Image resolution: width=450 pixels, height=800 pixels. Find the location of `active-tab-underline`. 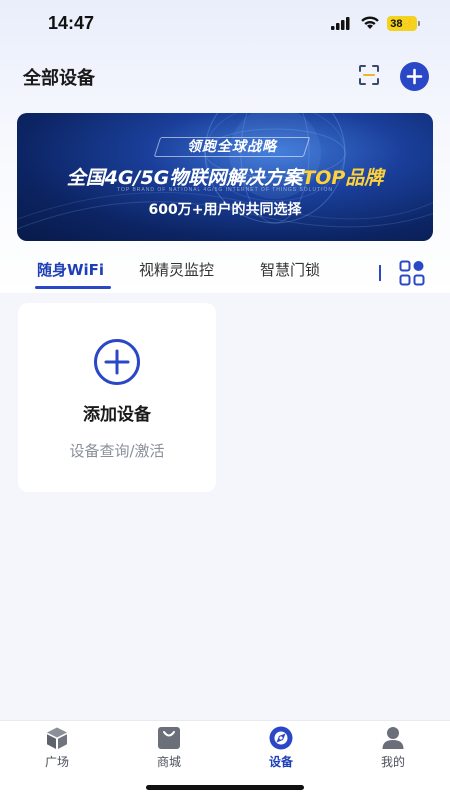

active-tab-underline is located at coordinates (73, 287).